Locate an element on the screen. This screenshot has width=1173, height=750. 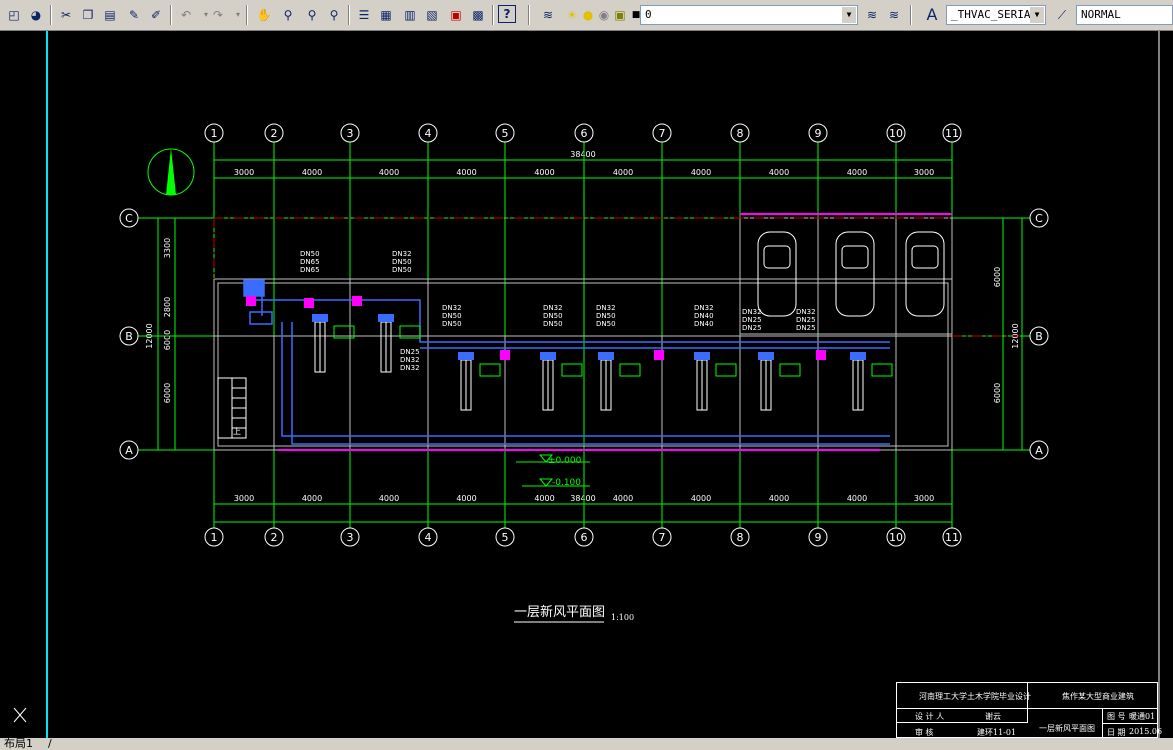
grid-number-bottom: 9 is located at coordinates (818, 537).